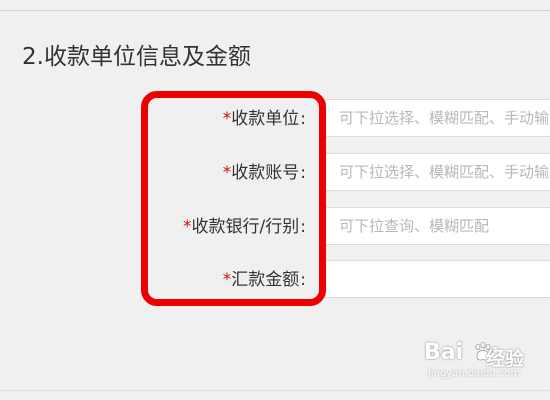  I want to click on top-divider, so click(275, 10).